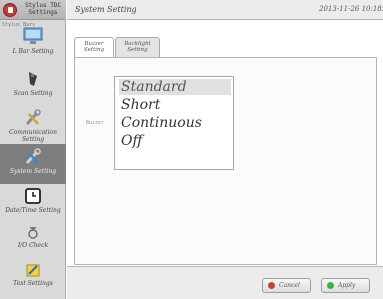 The width and height of the screenshot is (383, 299). What do you see at coordinates (19, 25) in the screenshot?
I see `sidebar-item-abbr: Stylus Bars` at bounding box center [19, 25].